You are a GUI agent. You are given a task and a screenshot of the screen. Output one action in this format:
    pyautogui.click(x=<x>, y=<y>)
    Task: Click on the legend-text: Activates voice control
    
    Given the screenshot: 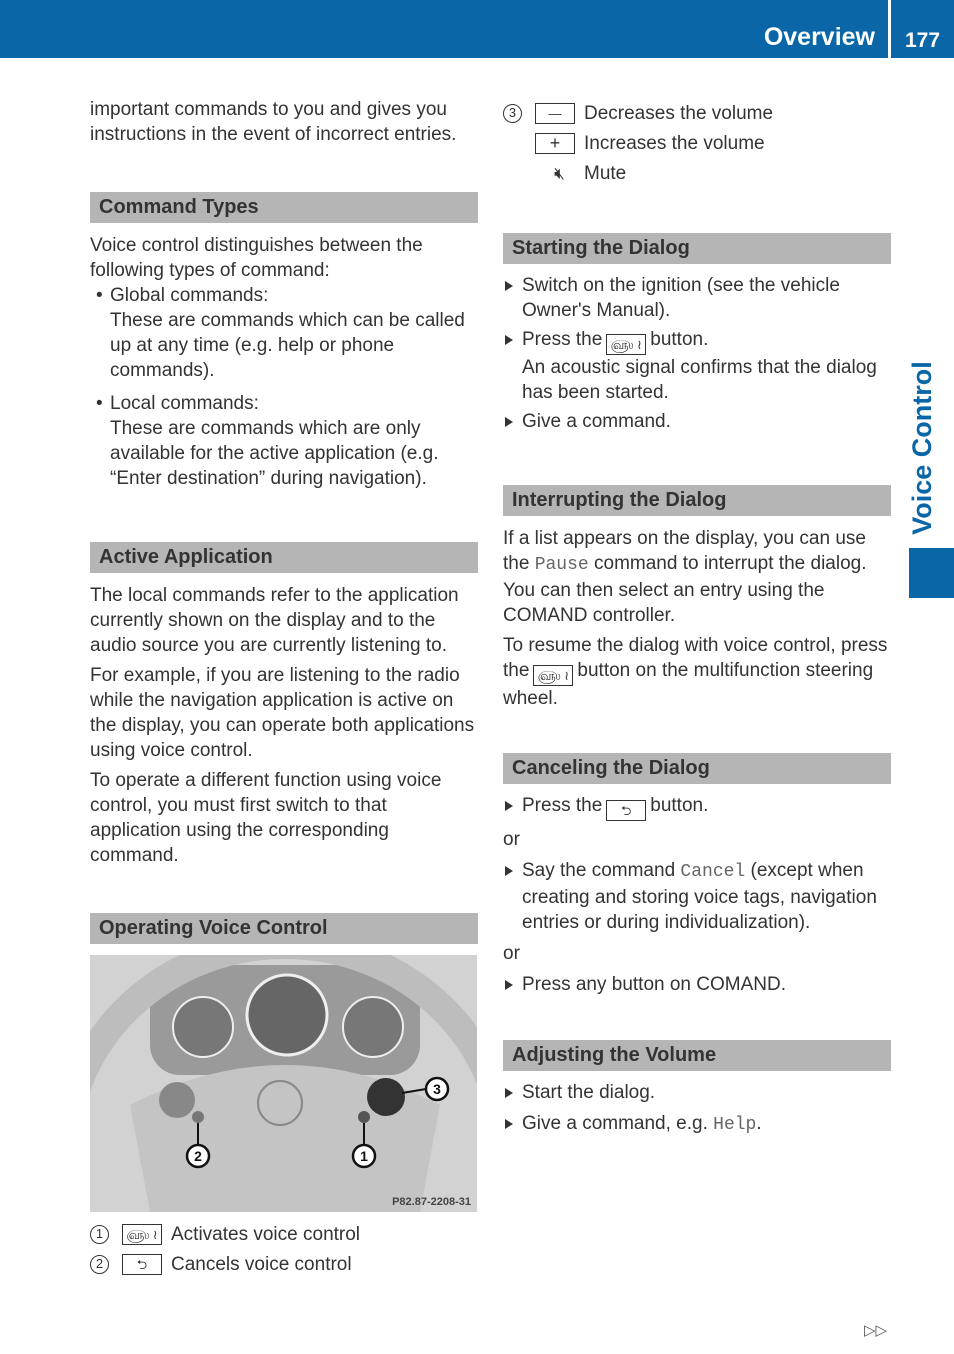 What is the action you would take?
    pyautogui.click(x=266, y=1234)
    